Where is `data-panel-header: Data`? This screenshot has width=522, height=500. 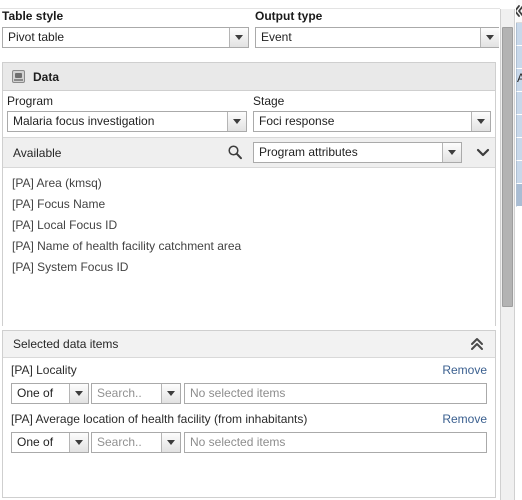
data-panel-header: Data is located at coordinates (249, 77).